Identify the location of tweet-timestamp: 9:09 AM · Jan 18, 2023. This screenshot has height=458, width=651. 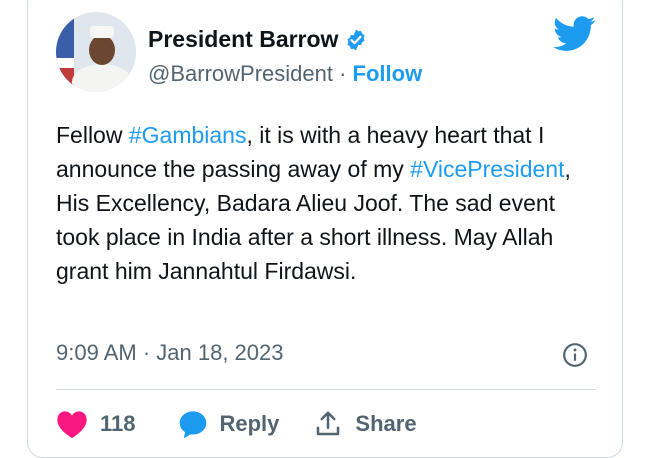
(170, 353).